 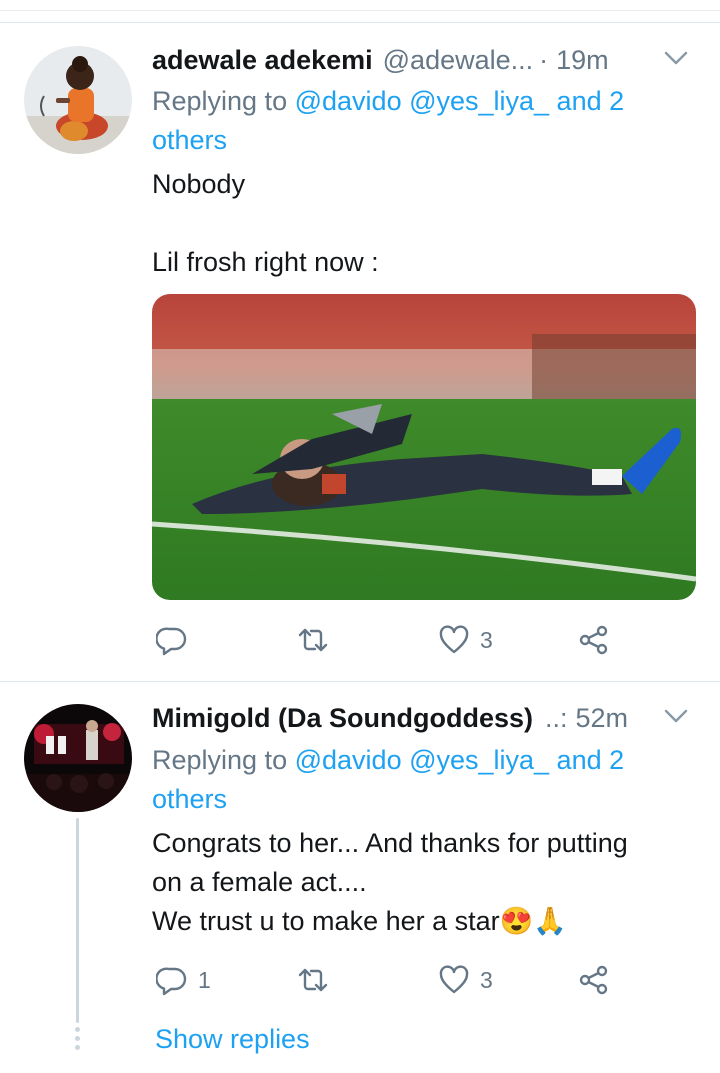 What do you see at coordinates (533, 921) in the screenshot?
I see `emoji: 😍🙏` at bounding box center [533, 921].